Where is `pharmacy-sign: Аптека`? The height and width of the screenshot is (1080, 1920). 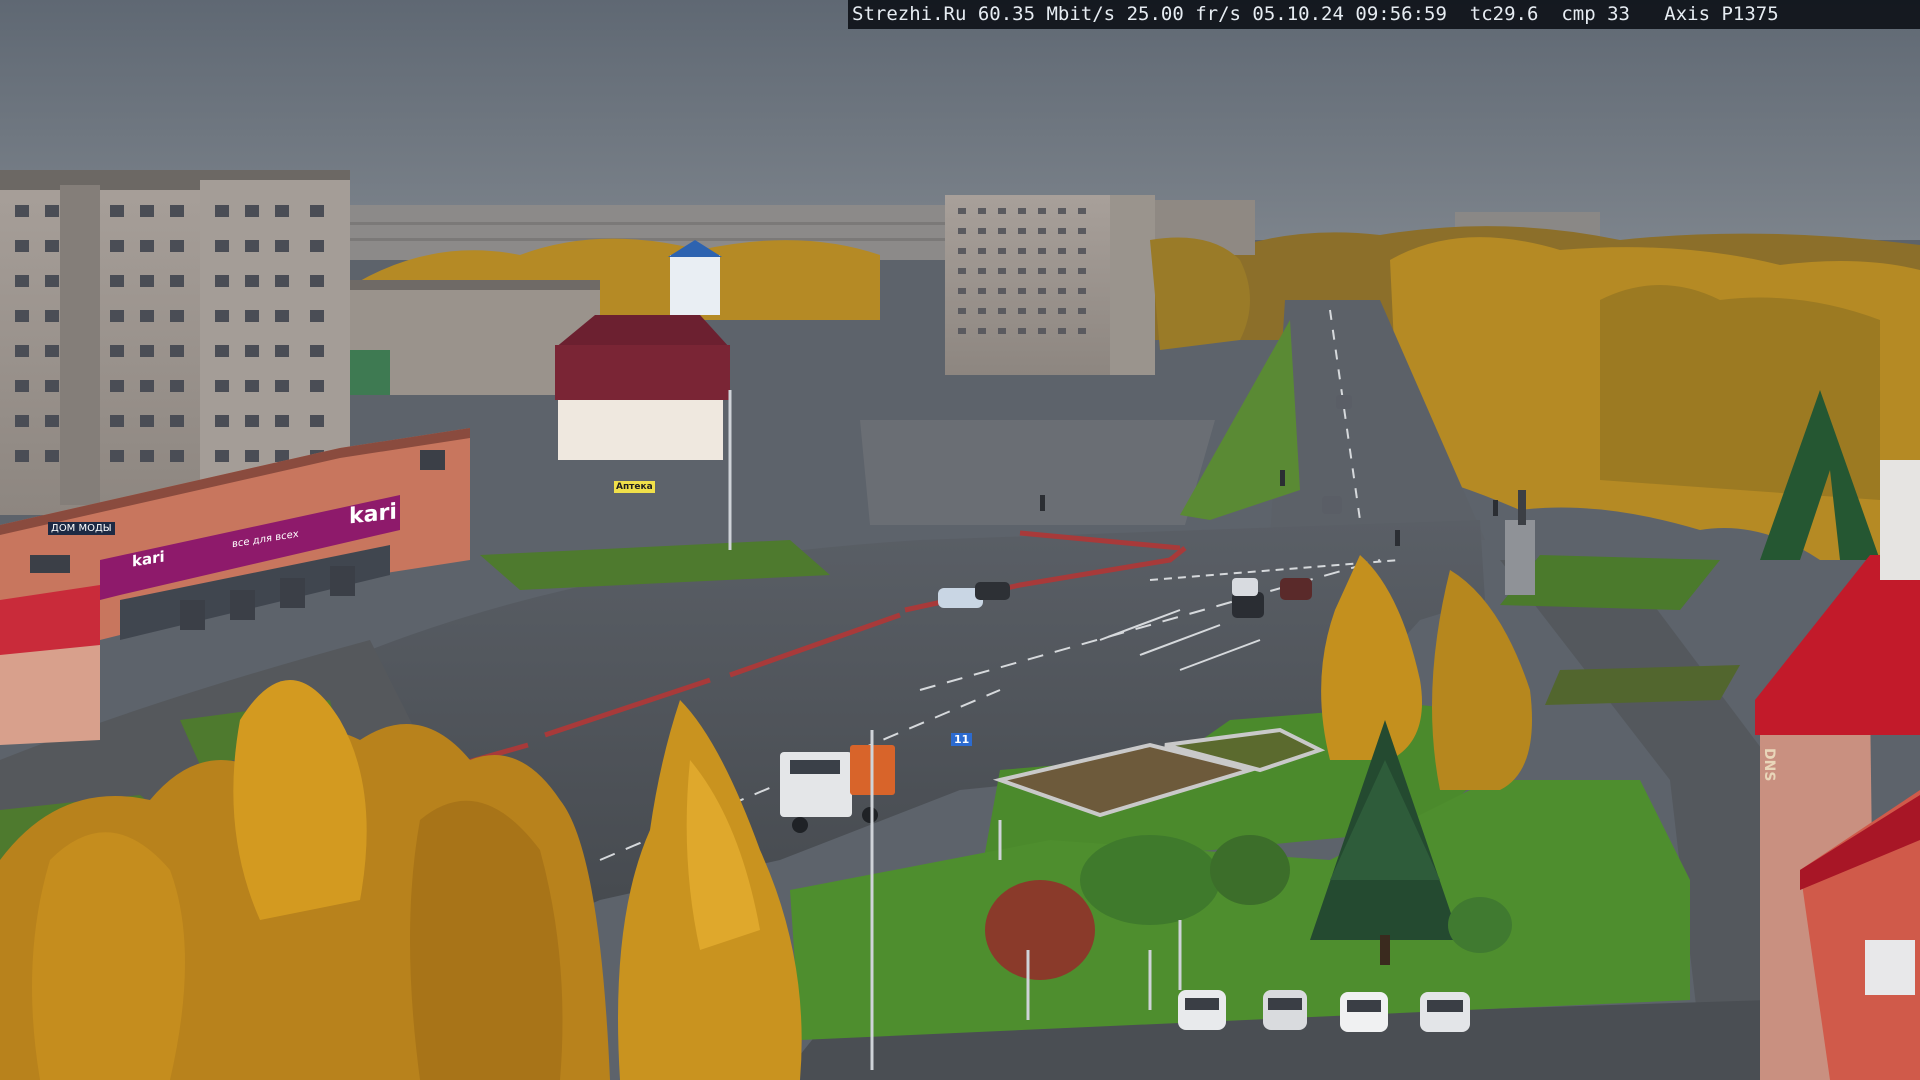
pharmacy-sign: Аптека is located at coordinates (634, 487).